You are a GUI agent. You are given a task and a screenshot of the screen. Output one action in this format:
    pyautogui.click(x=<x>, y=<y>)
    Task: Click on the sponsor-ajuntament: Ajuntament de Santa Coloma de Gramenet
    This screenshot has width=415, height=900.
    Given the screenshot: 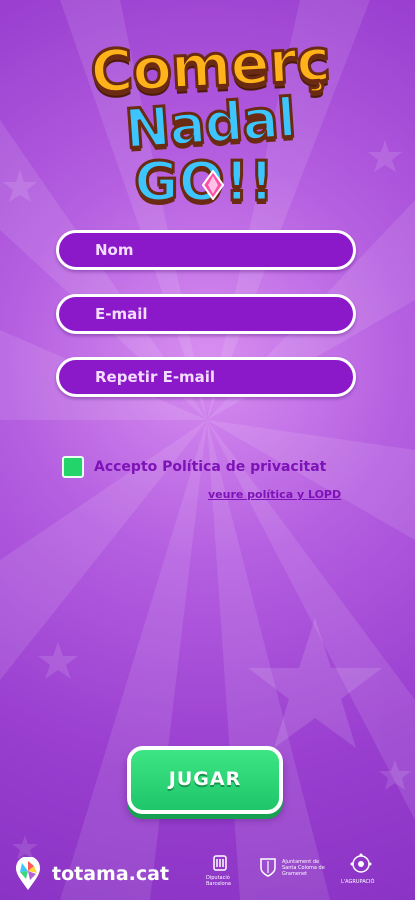 What is the action you would take?
    pyautogui.click(x=303, y=868)
    